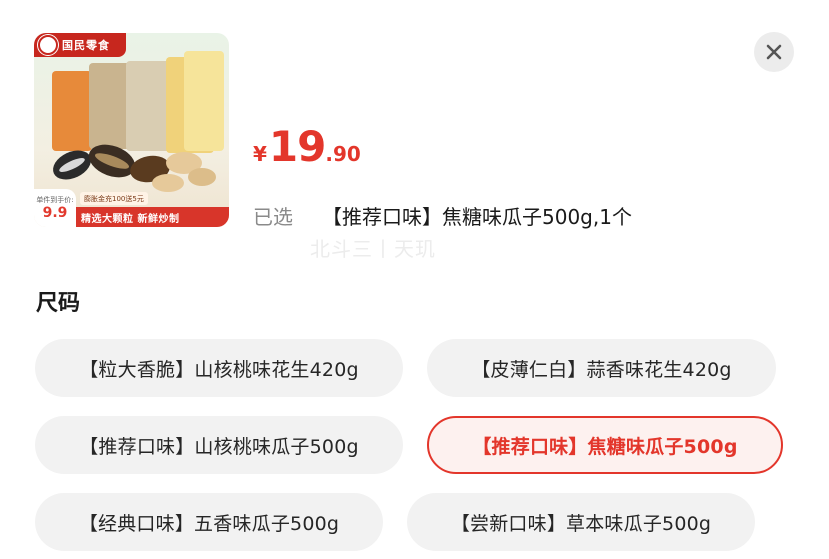 This screenshot has height=559, width=829. I want to click on brand-text: 国民零食, so click(86, 45).